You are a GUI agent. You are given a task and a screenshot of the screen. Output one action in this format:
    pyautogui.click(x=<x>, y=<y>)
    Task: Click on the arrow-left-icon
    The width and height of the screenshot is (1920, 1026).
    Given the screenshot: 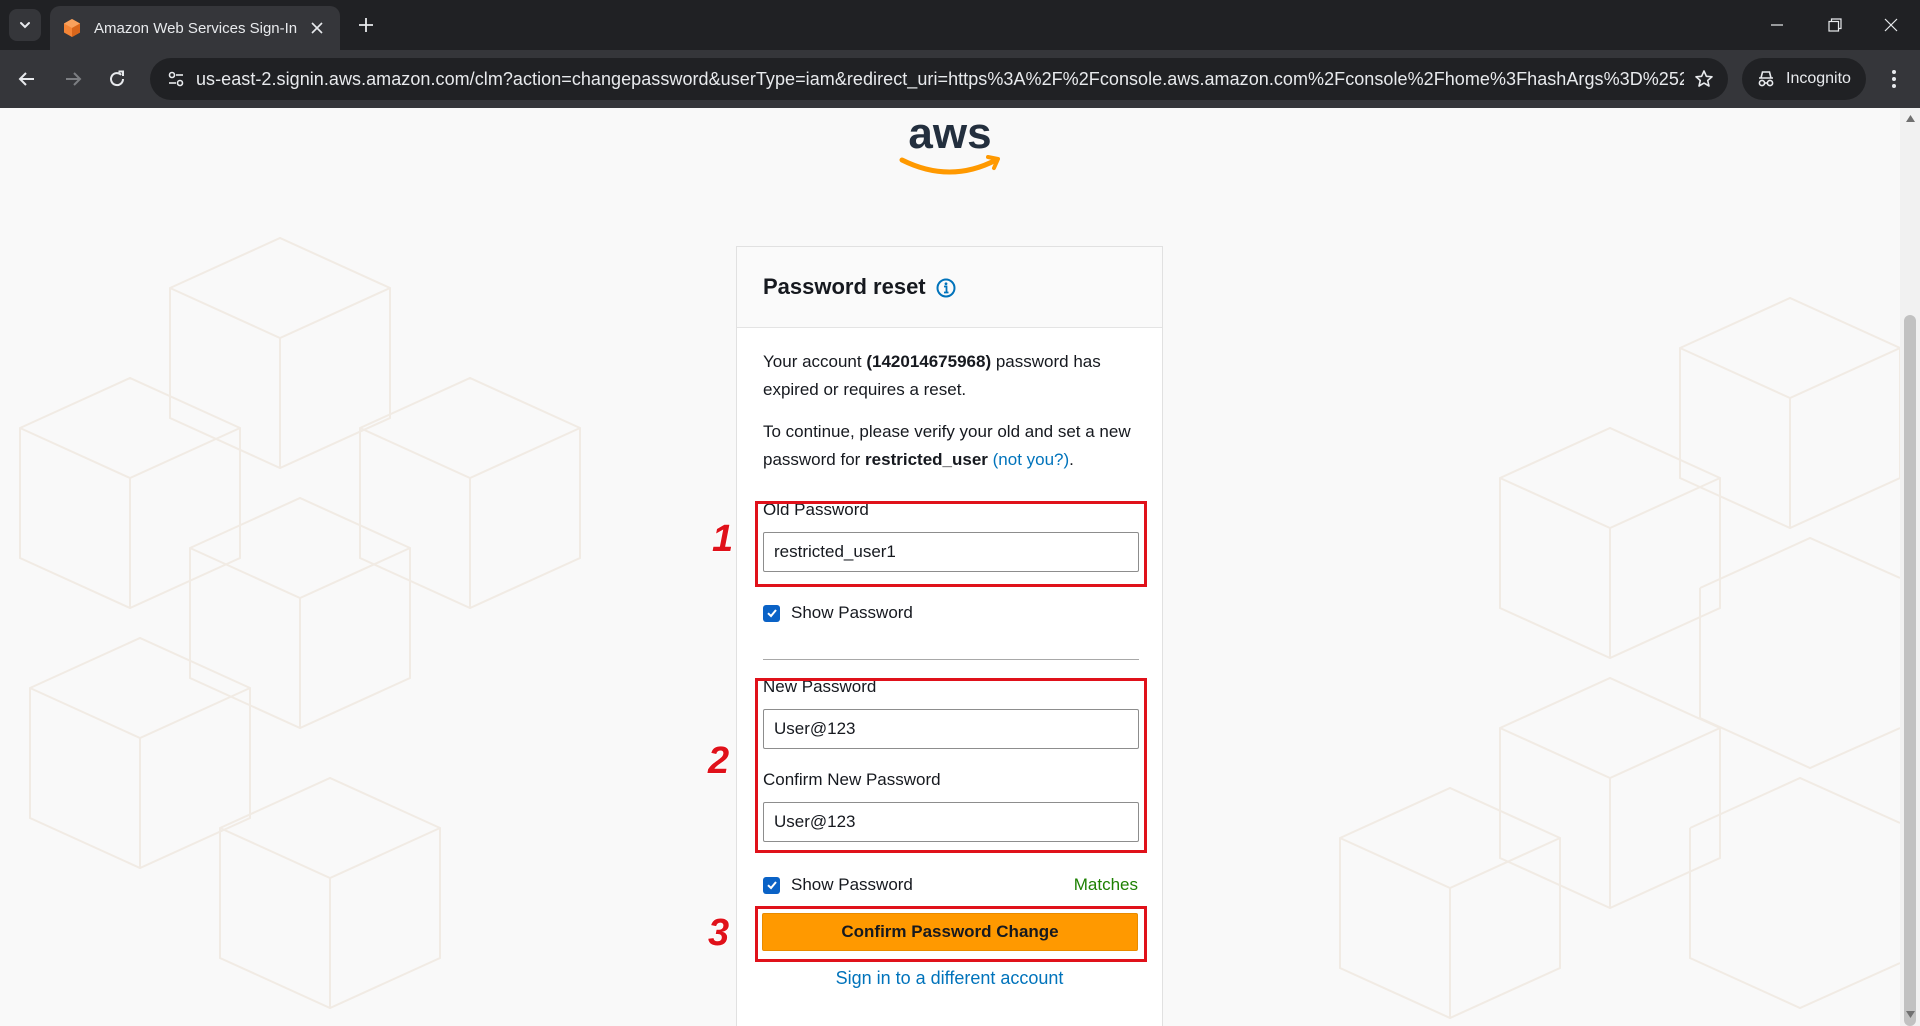 What is the action you would take?
    pyautogui.click(x=26, y=79)
    